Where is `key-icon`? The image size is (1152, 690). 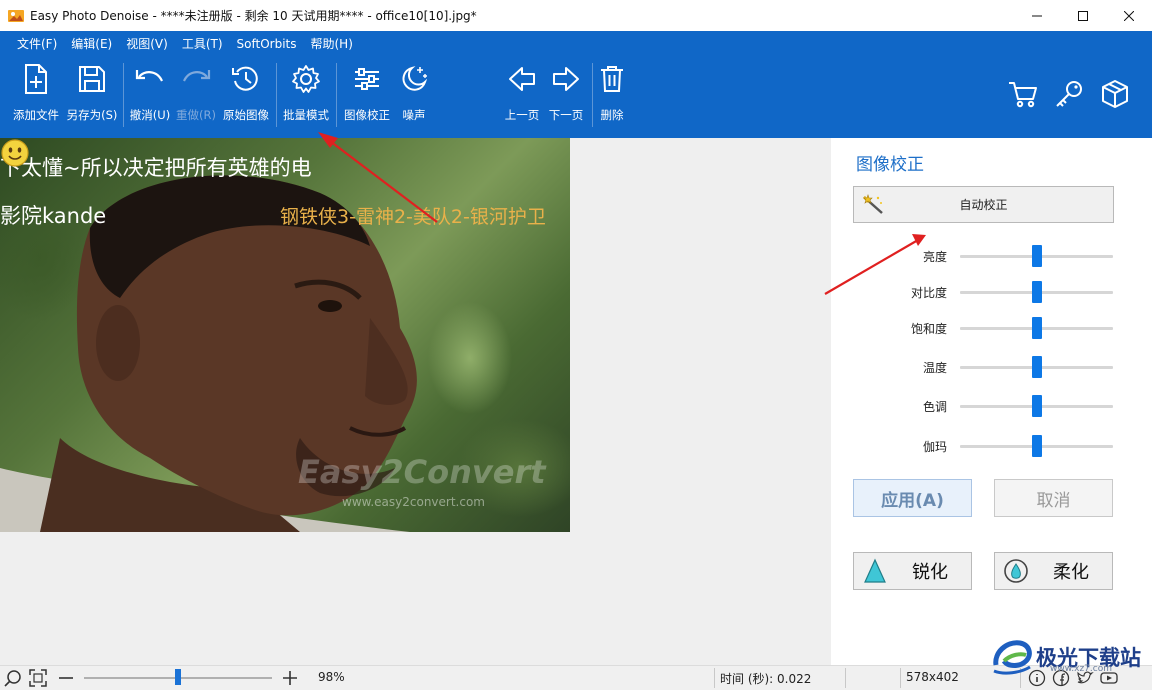
key-icon is located at coordinates (1069, 94).